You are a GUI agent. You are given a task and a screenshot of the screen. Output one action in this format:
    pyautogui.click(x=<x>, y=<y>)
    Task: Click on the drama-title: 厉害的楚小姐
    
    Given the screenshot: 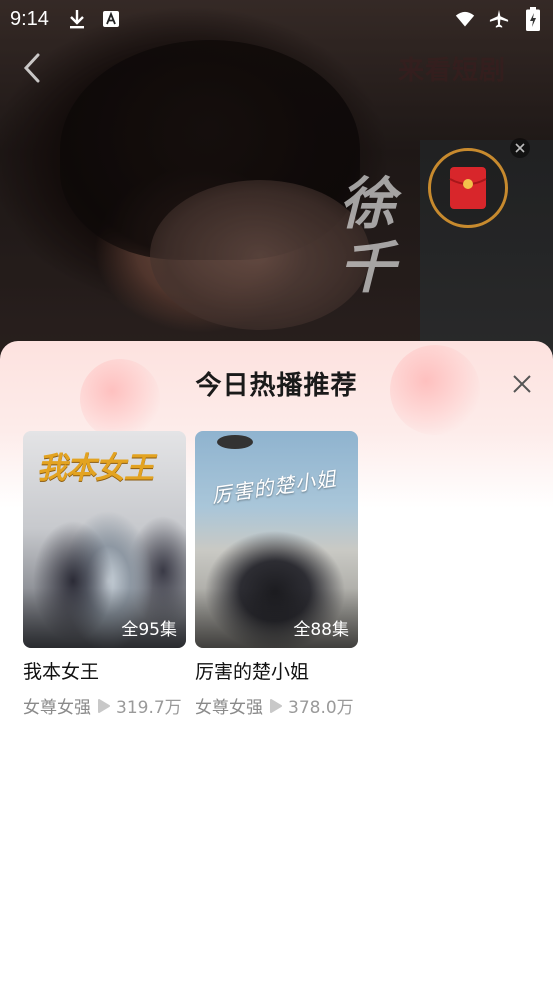 What is the action you would take?
    pyautogui.click(x=276, y=670)
    